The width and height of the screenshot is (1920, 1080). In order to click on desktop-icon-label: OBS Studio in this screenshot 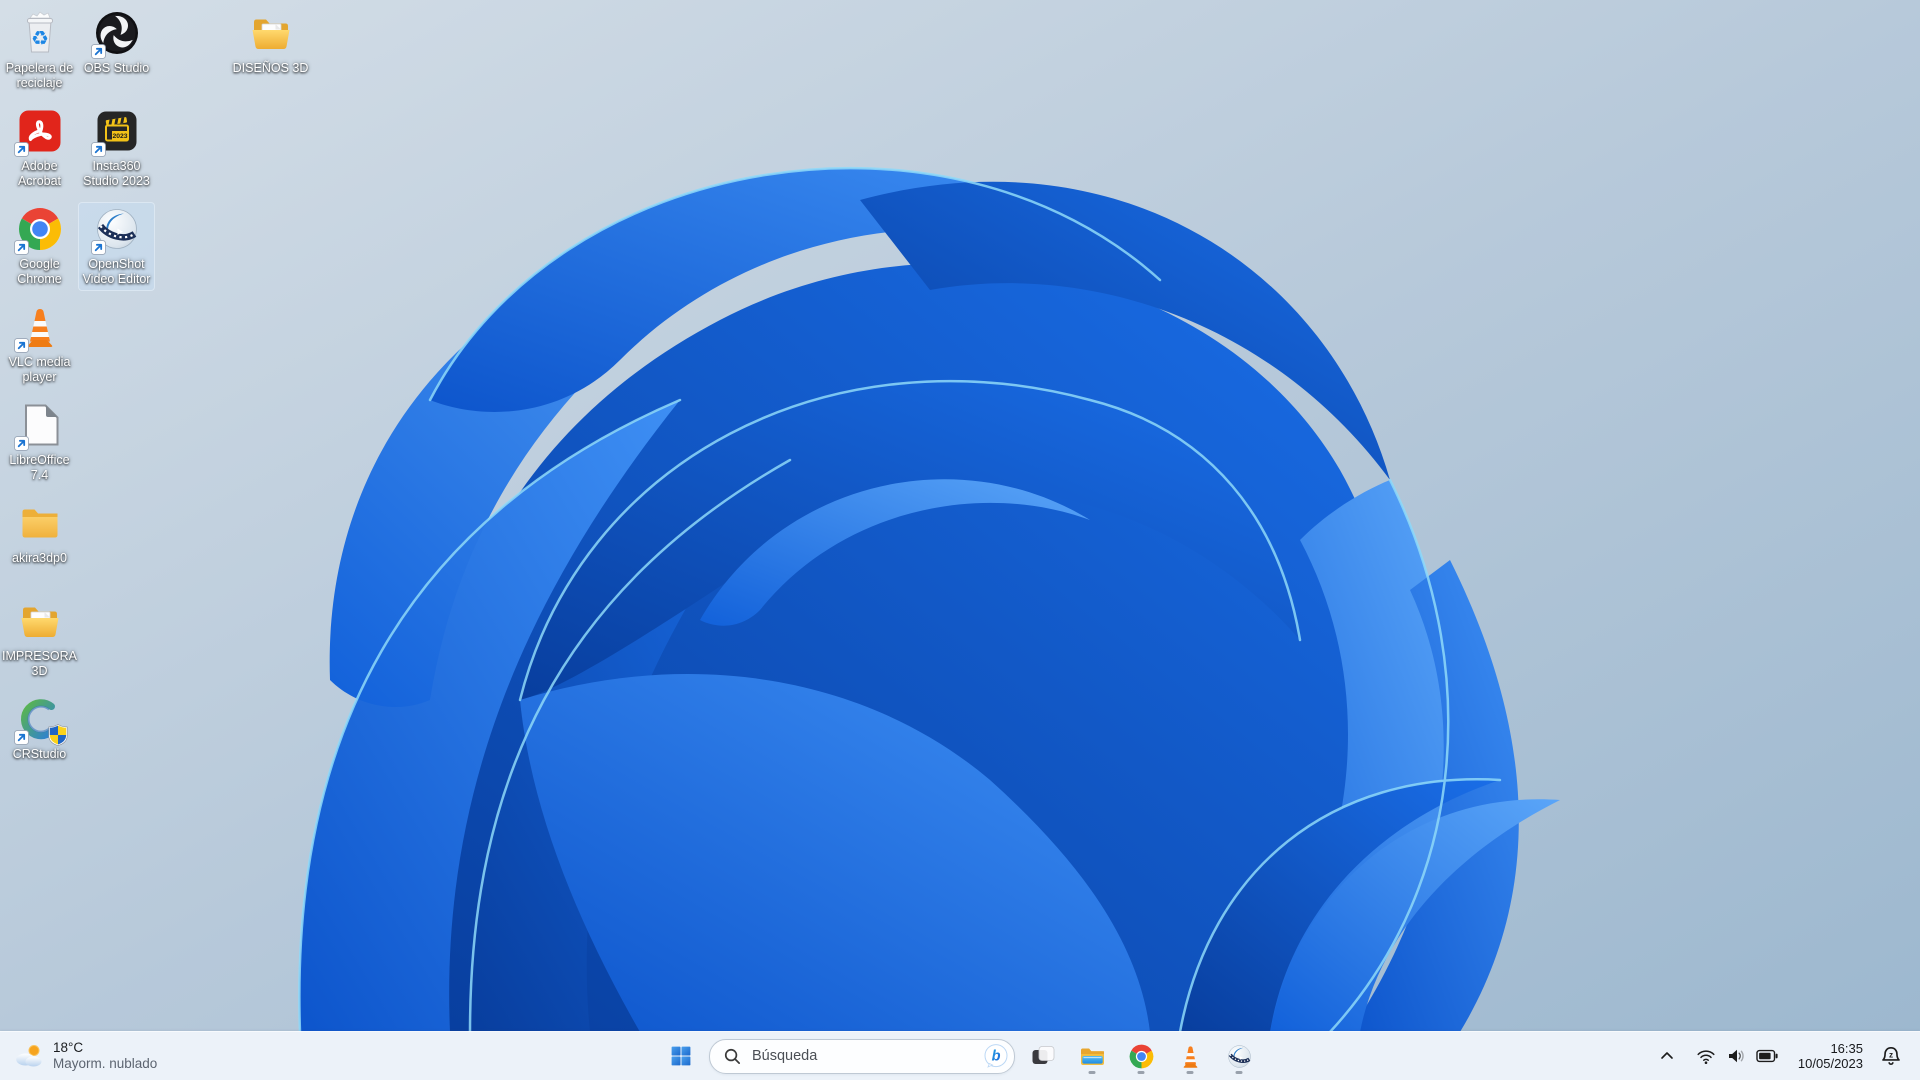, I will do `click(116, 68)`.